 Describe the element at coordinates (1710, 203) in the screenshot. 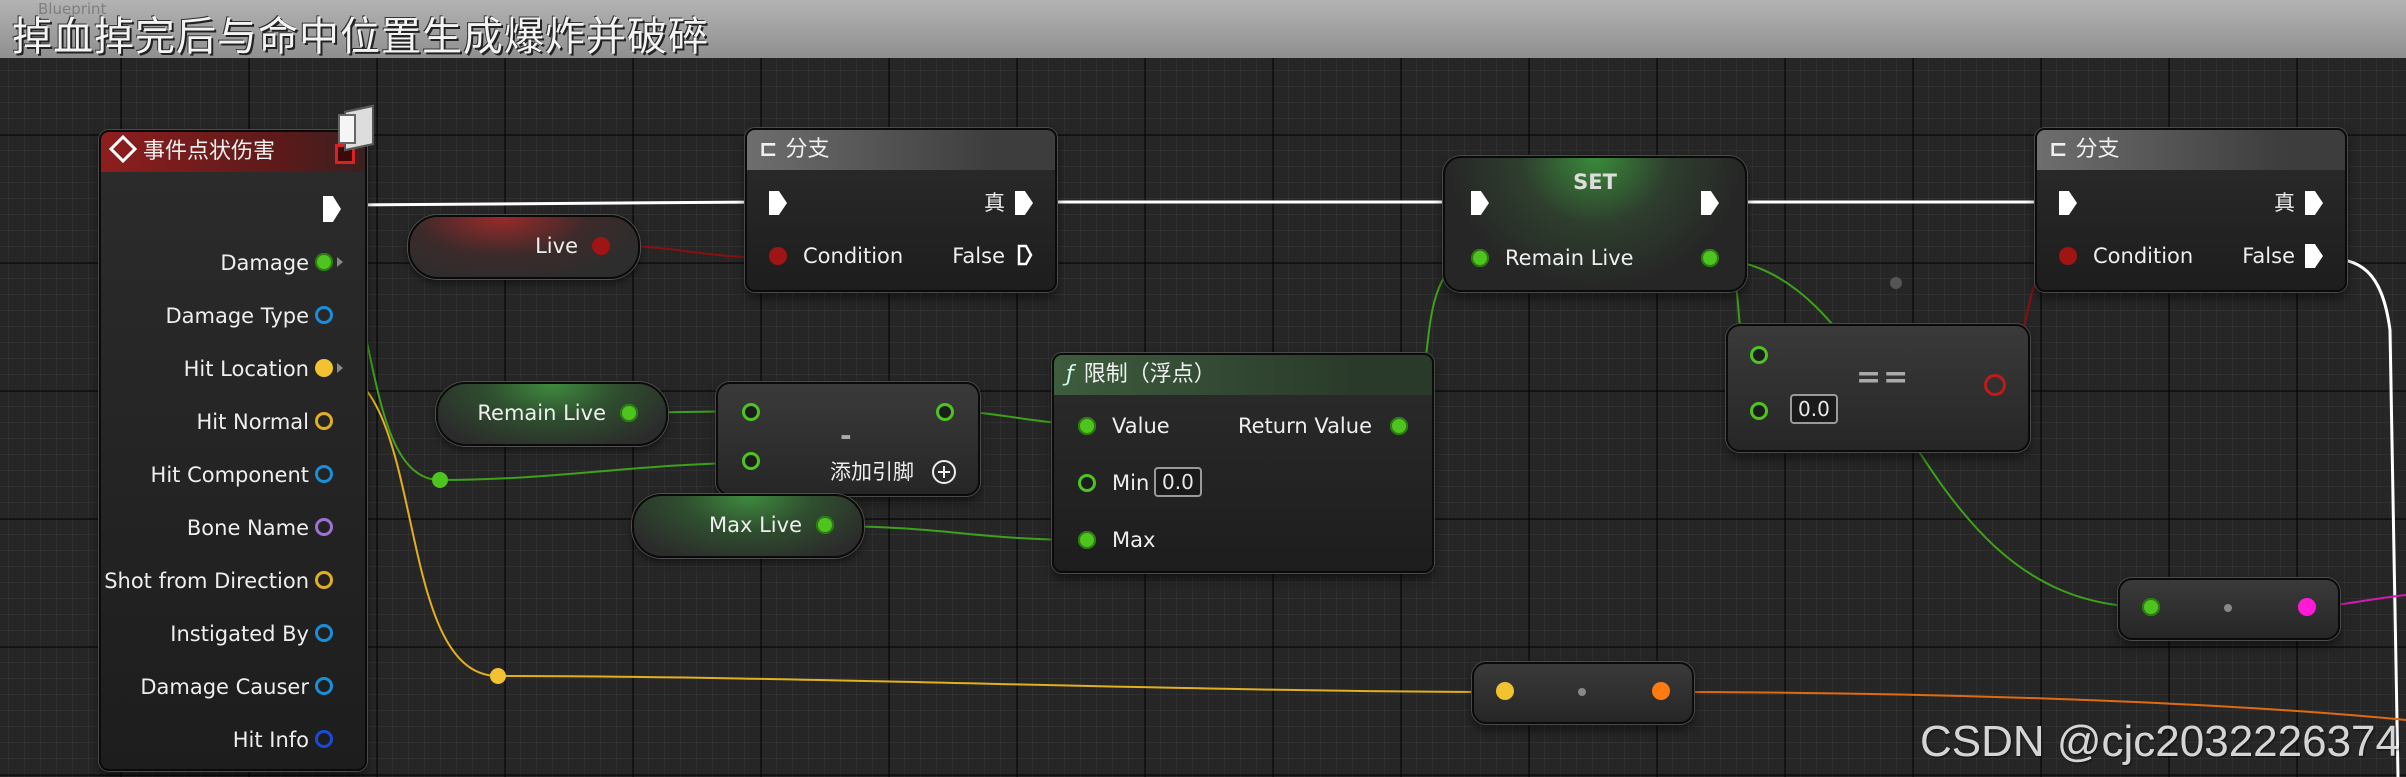

I see `set-exec-out-pin` at that location.